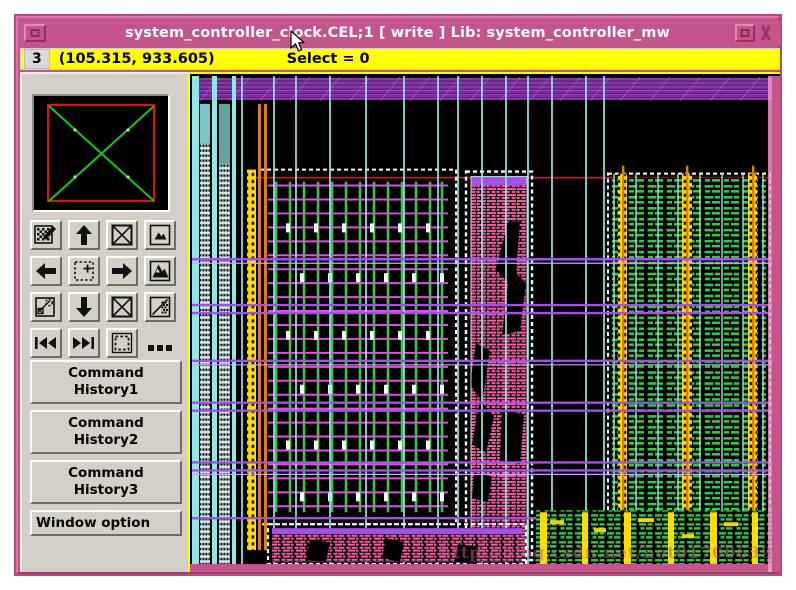  I want to click on rotate-object-icon, so click(46, 307).